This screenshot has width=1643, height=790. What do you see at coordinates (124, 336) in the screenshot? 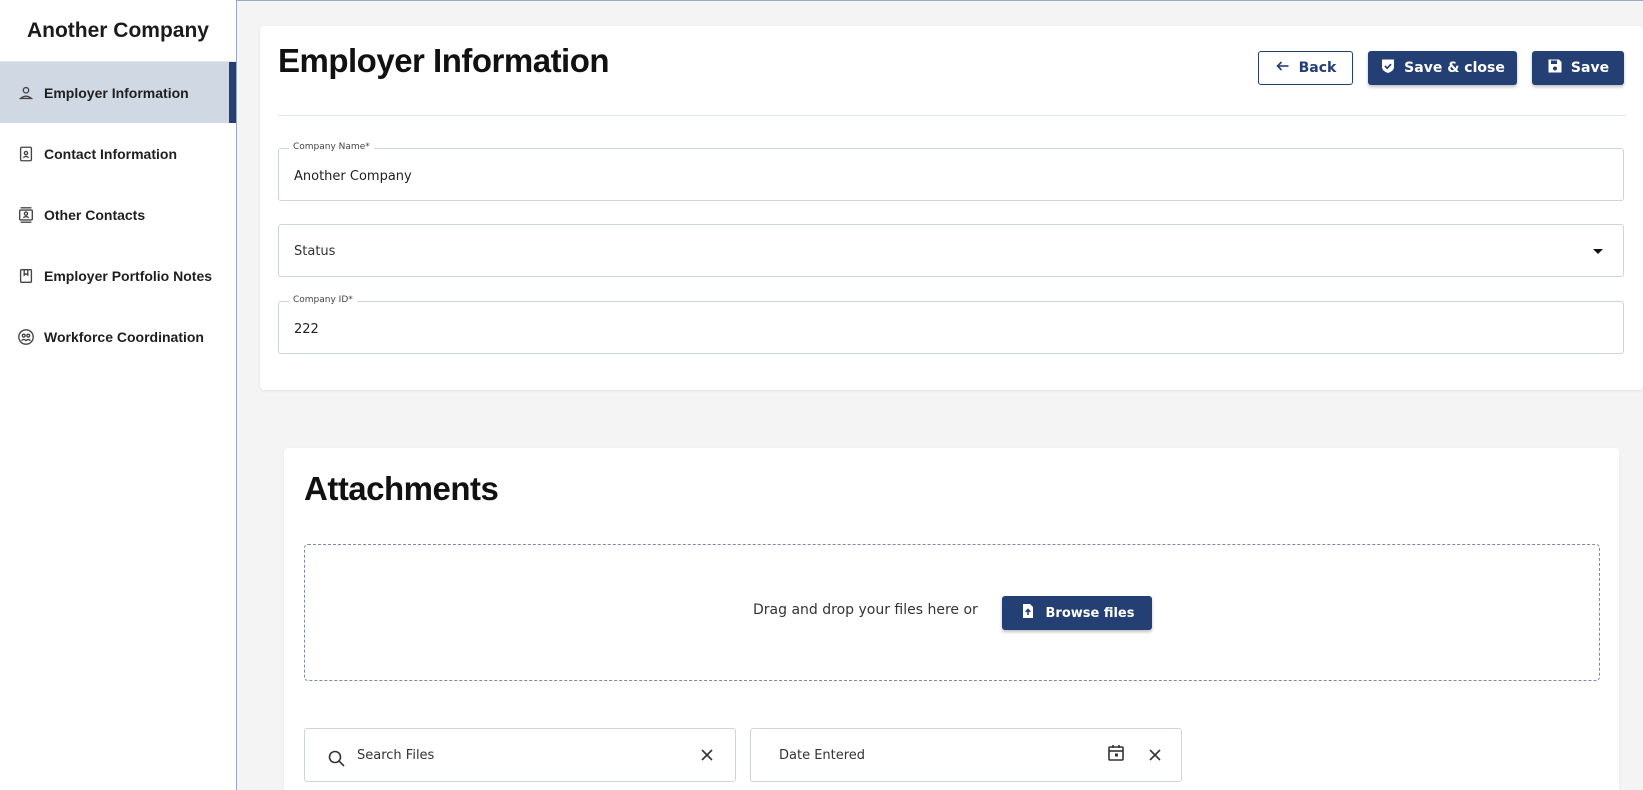
I see `sidebar-item-label: Workforce Coordination` at bounding box center [124, 336].